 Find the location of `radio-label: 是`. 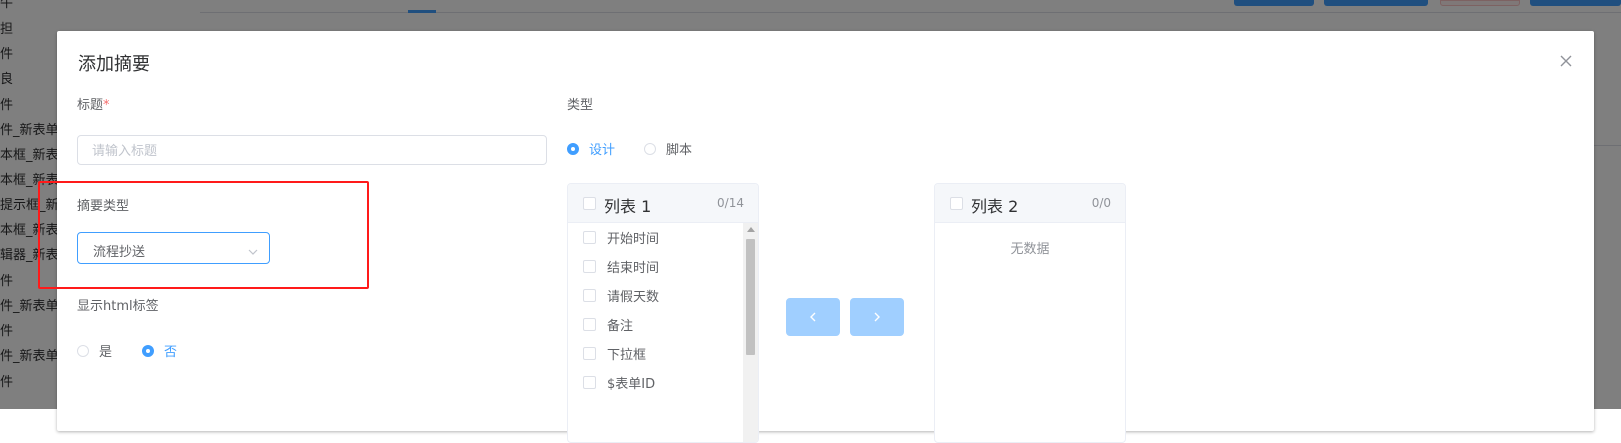

radio-label: 是 is located at coordinates (106, 352).